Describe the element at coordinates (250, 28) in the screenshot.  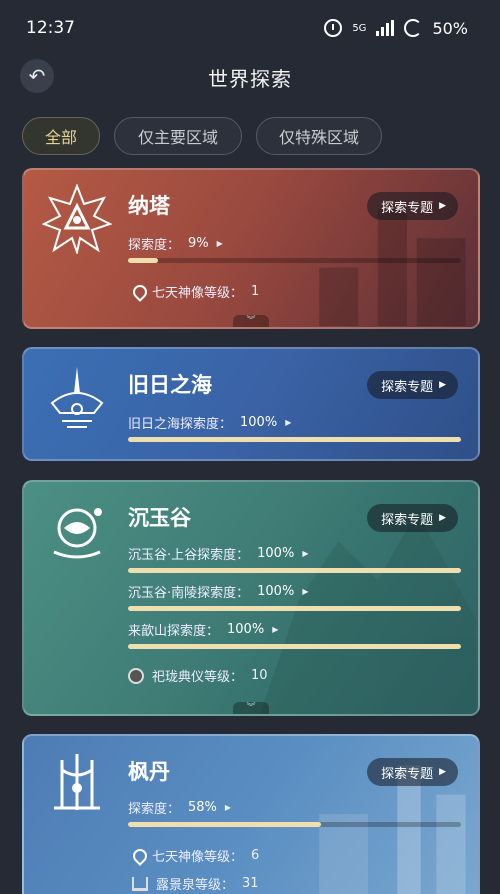
I see `status-bar: 12:37 5G 50%` at that location.